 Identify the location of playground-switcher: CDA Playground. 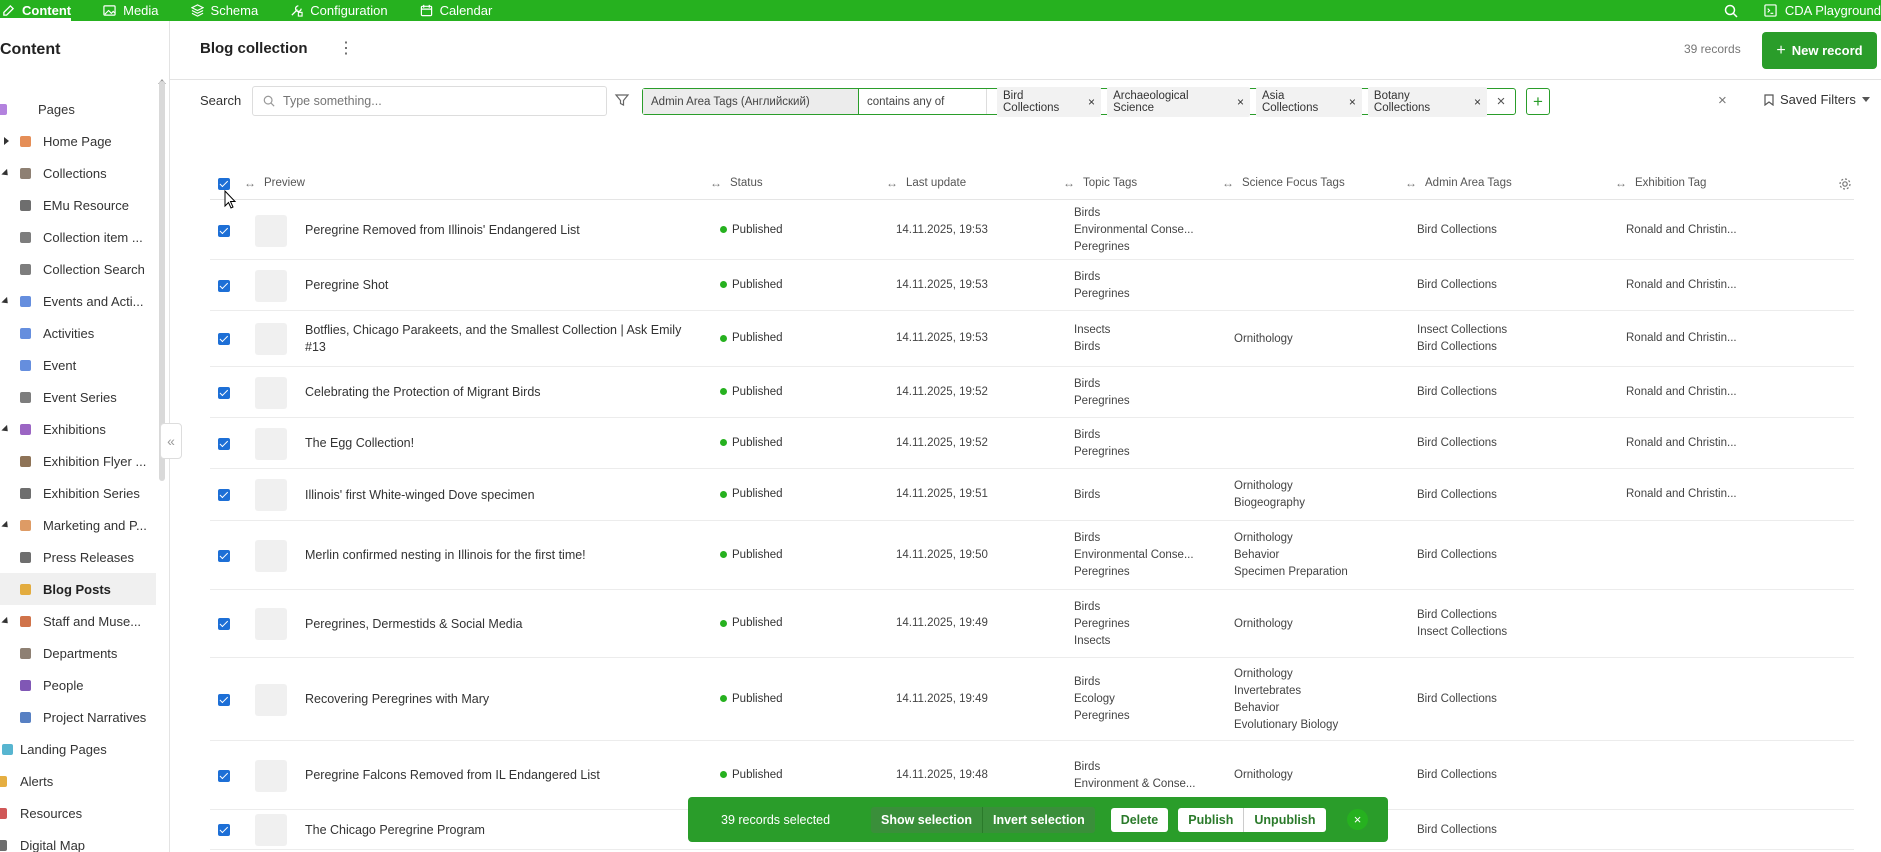
(1822, 10).